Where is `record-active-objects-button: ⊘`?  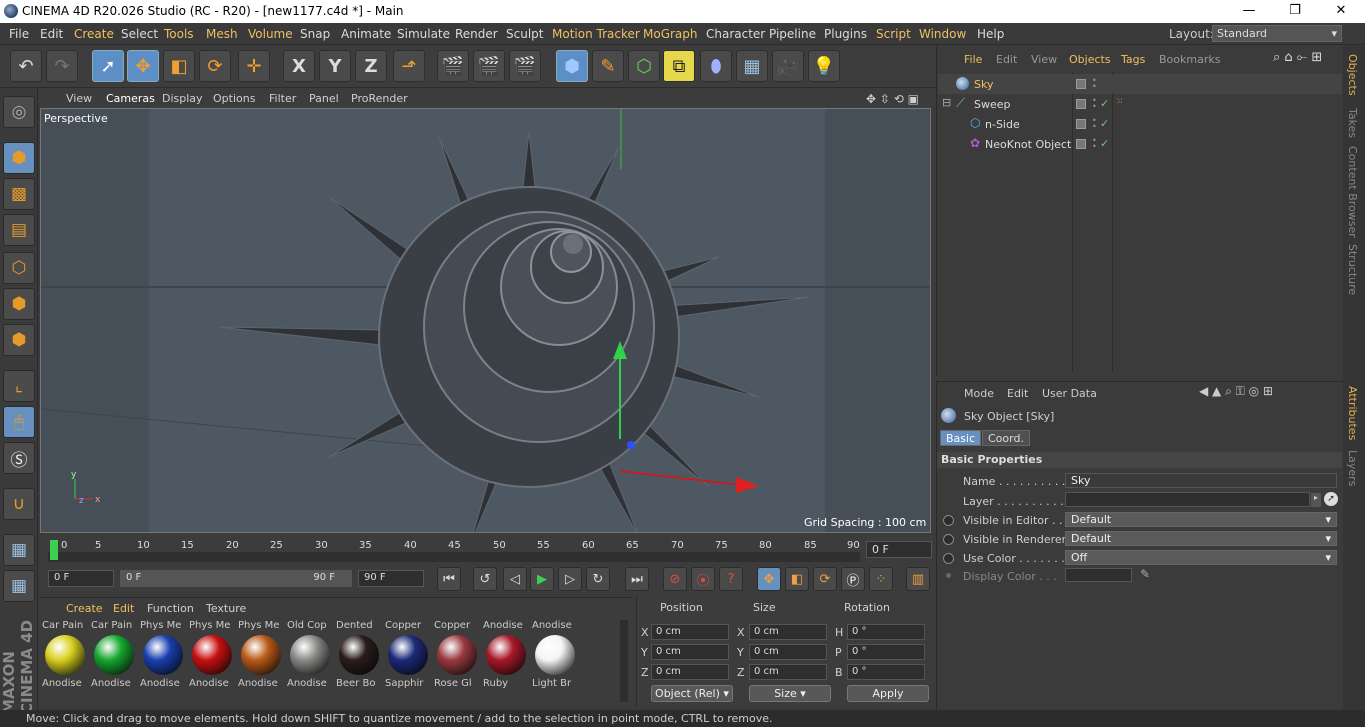 record-active-objects-button: ⊘ is located at coordinates (675, 579).